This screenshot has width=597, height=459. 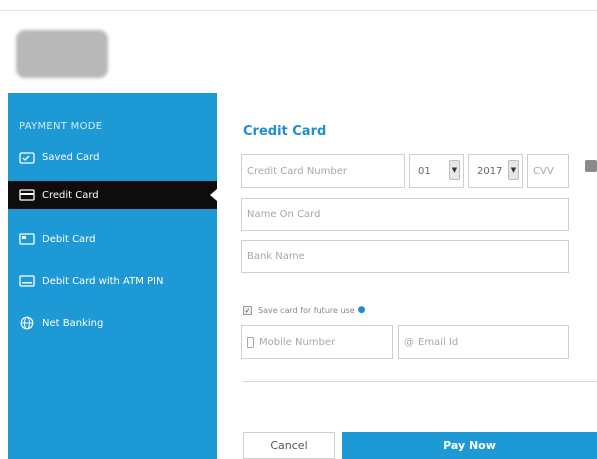 What do you see at coordinates (285, 131) in the screenshot?
I see `section-title: Credit Card` at bounding box center [285, 131].